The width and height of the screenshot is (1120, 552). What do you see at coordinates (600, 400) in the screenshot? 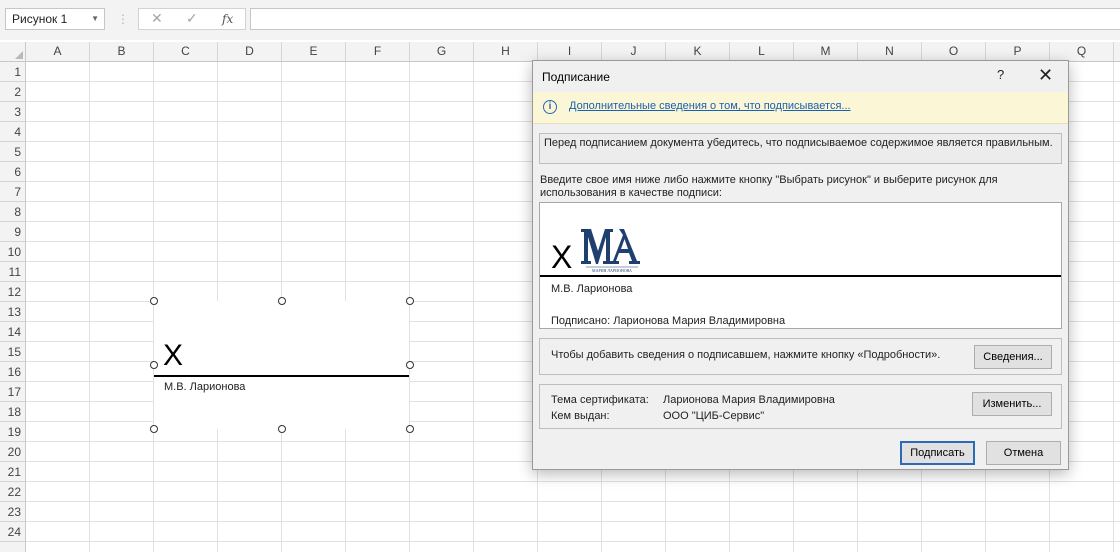
I see `certificate-subject-label: Тема сертификата:` at bounding box center [600, 400].